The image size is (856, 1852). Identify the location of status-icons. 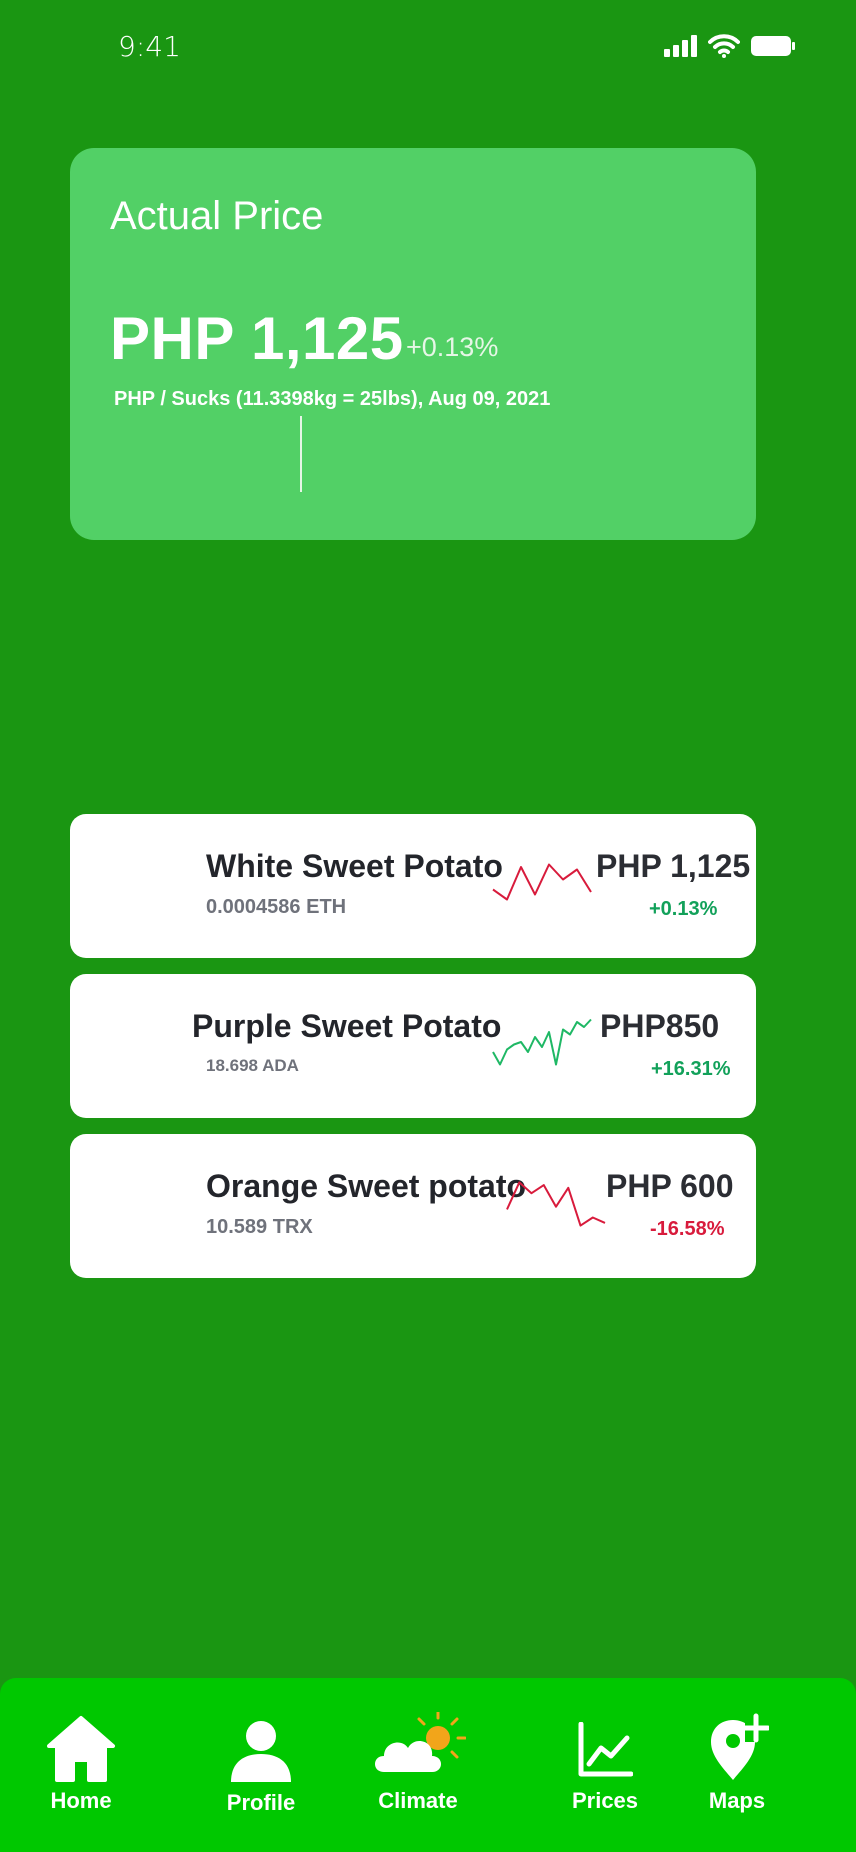
(730, 46).